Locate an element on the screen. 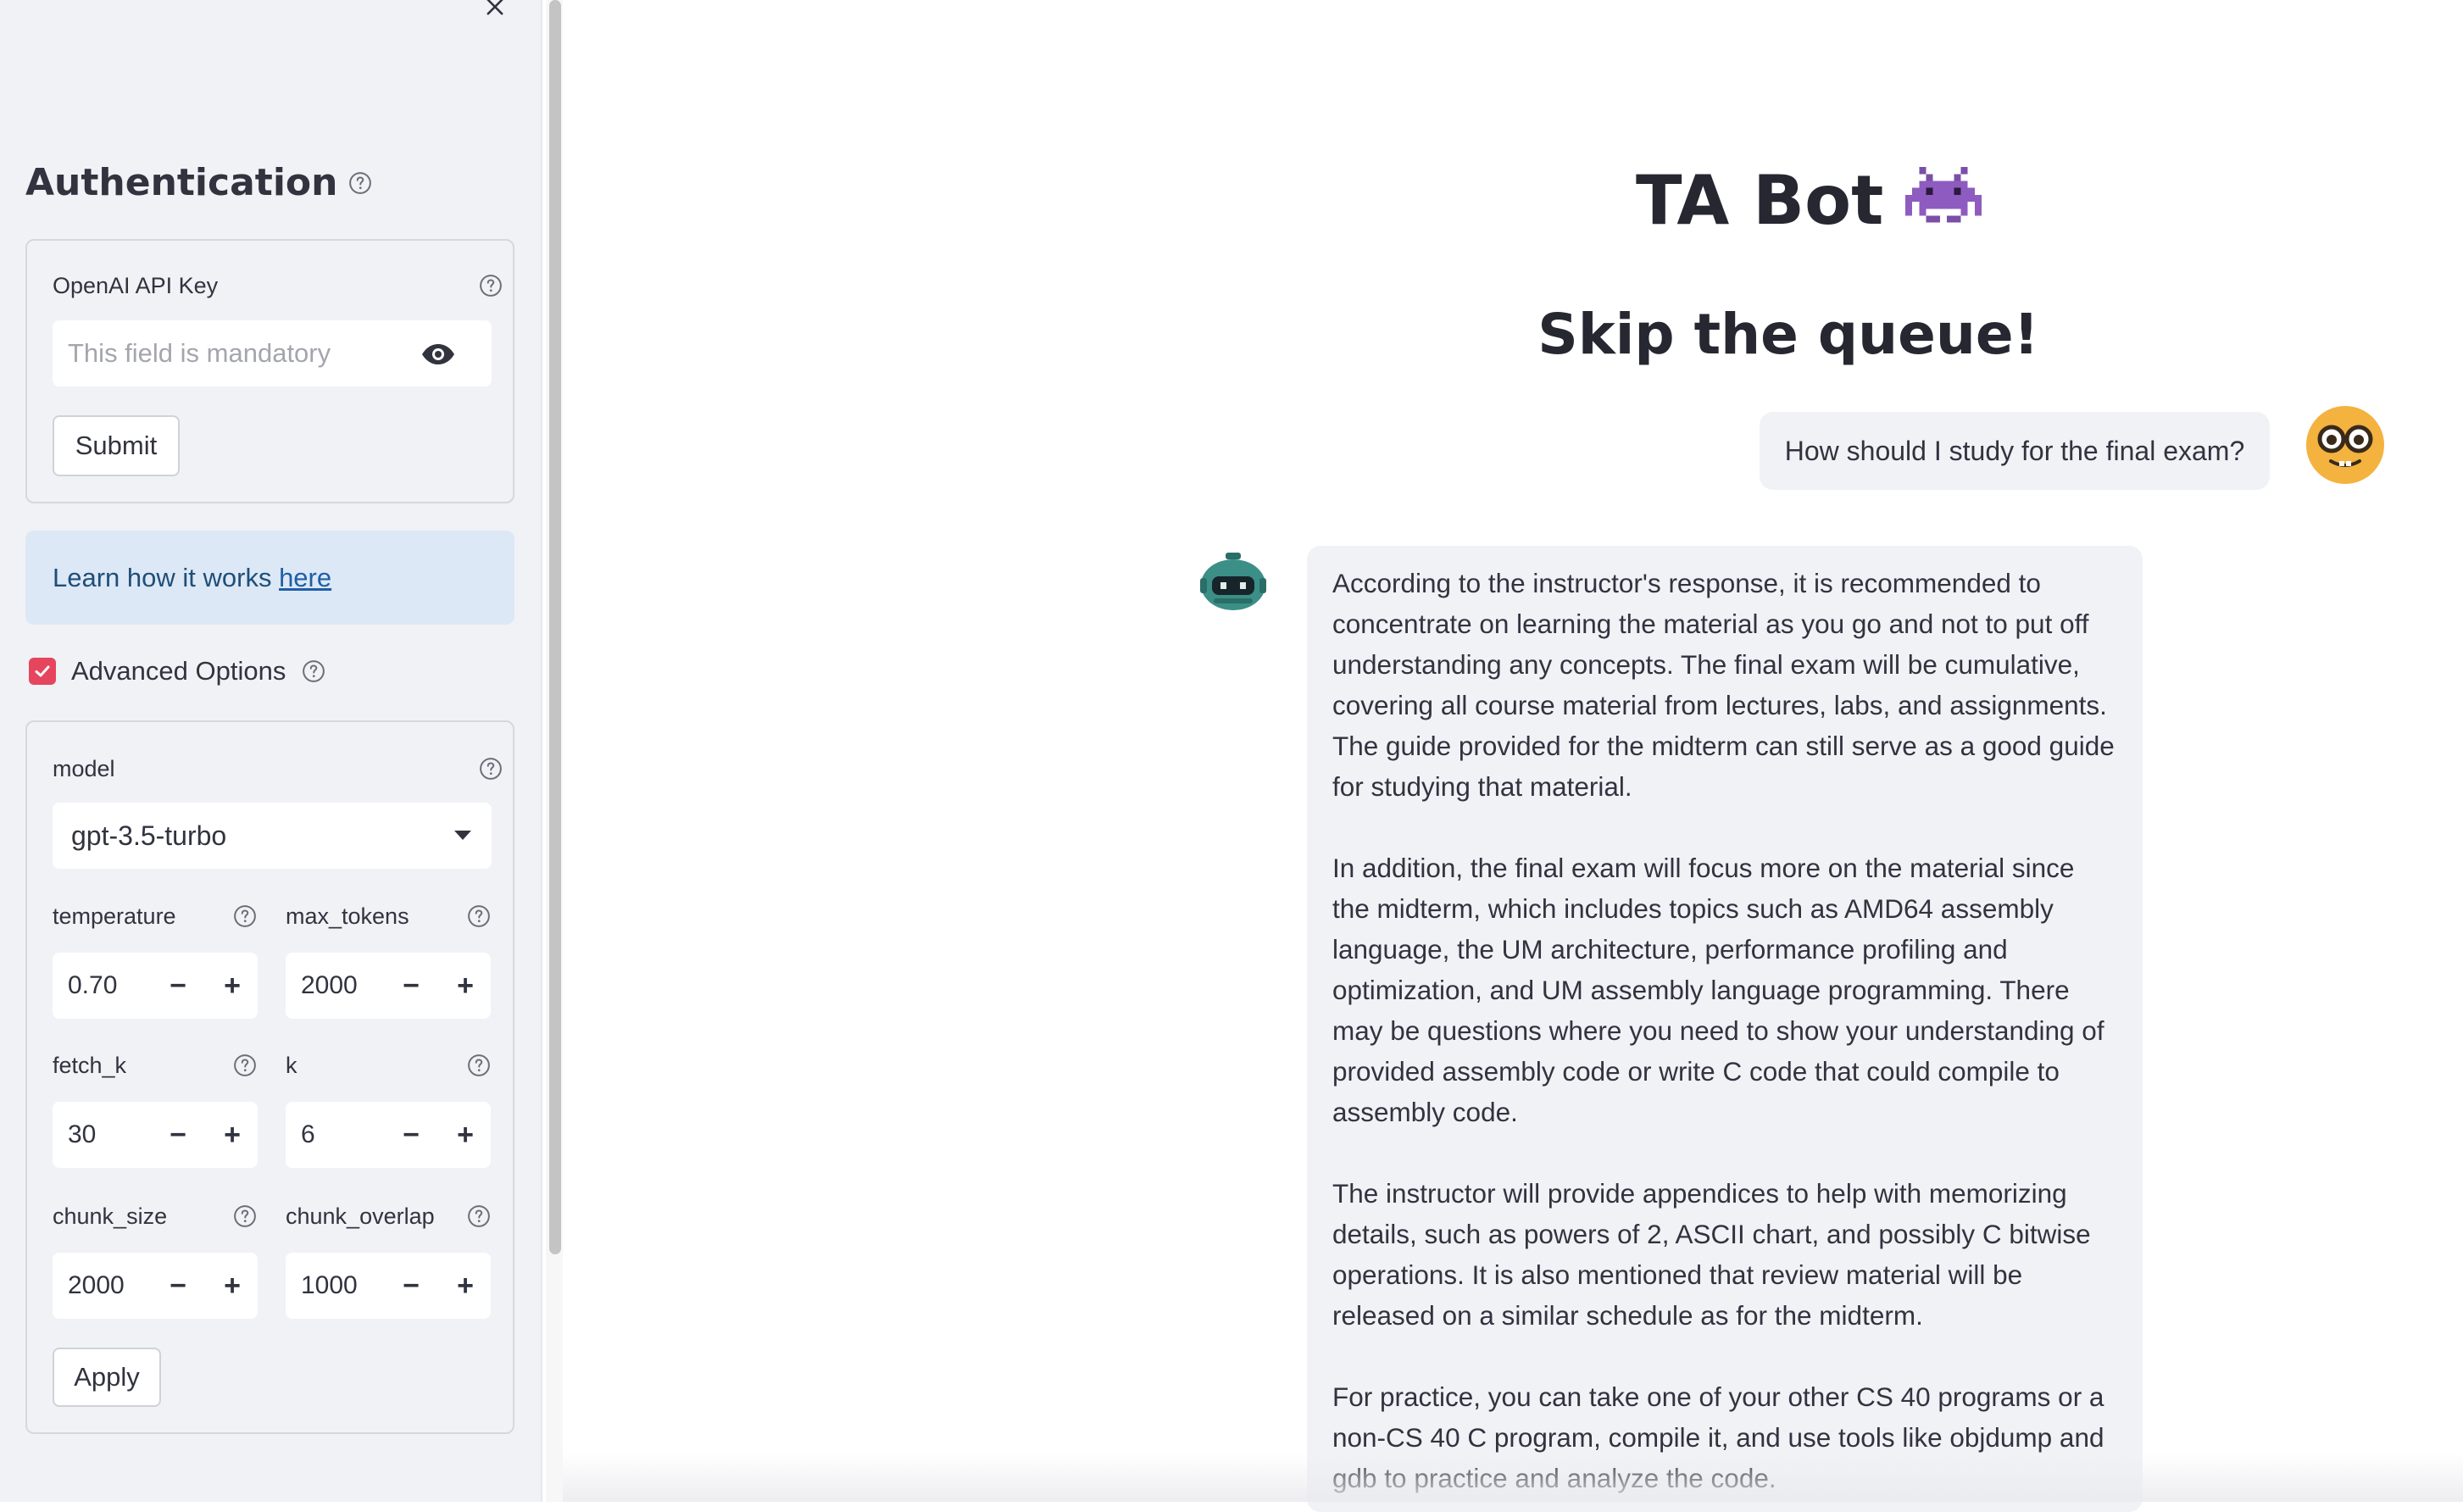 The width and height of the screenshot is (2463, 1512). api-key-placeholder: This field is mandatory is located at coordinates (200, 353).